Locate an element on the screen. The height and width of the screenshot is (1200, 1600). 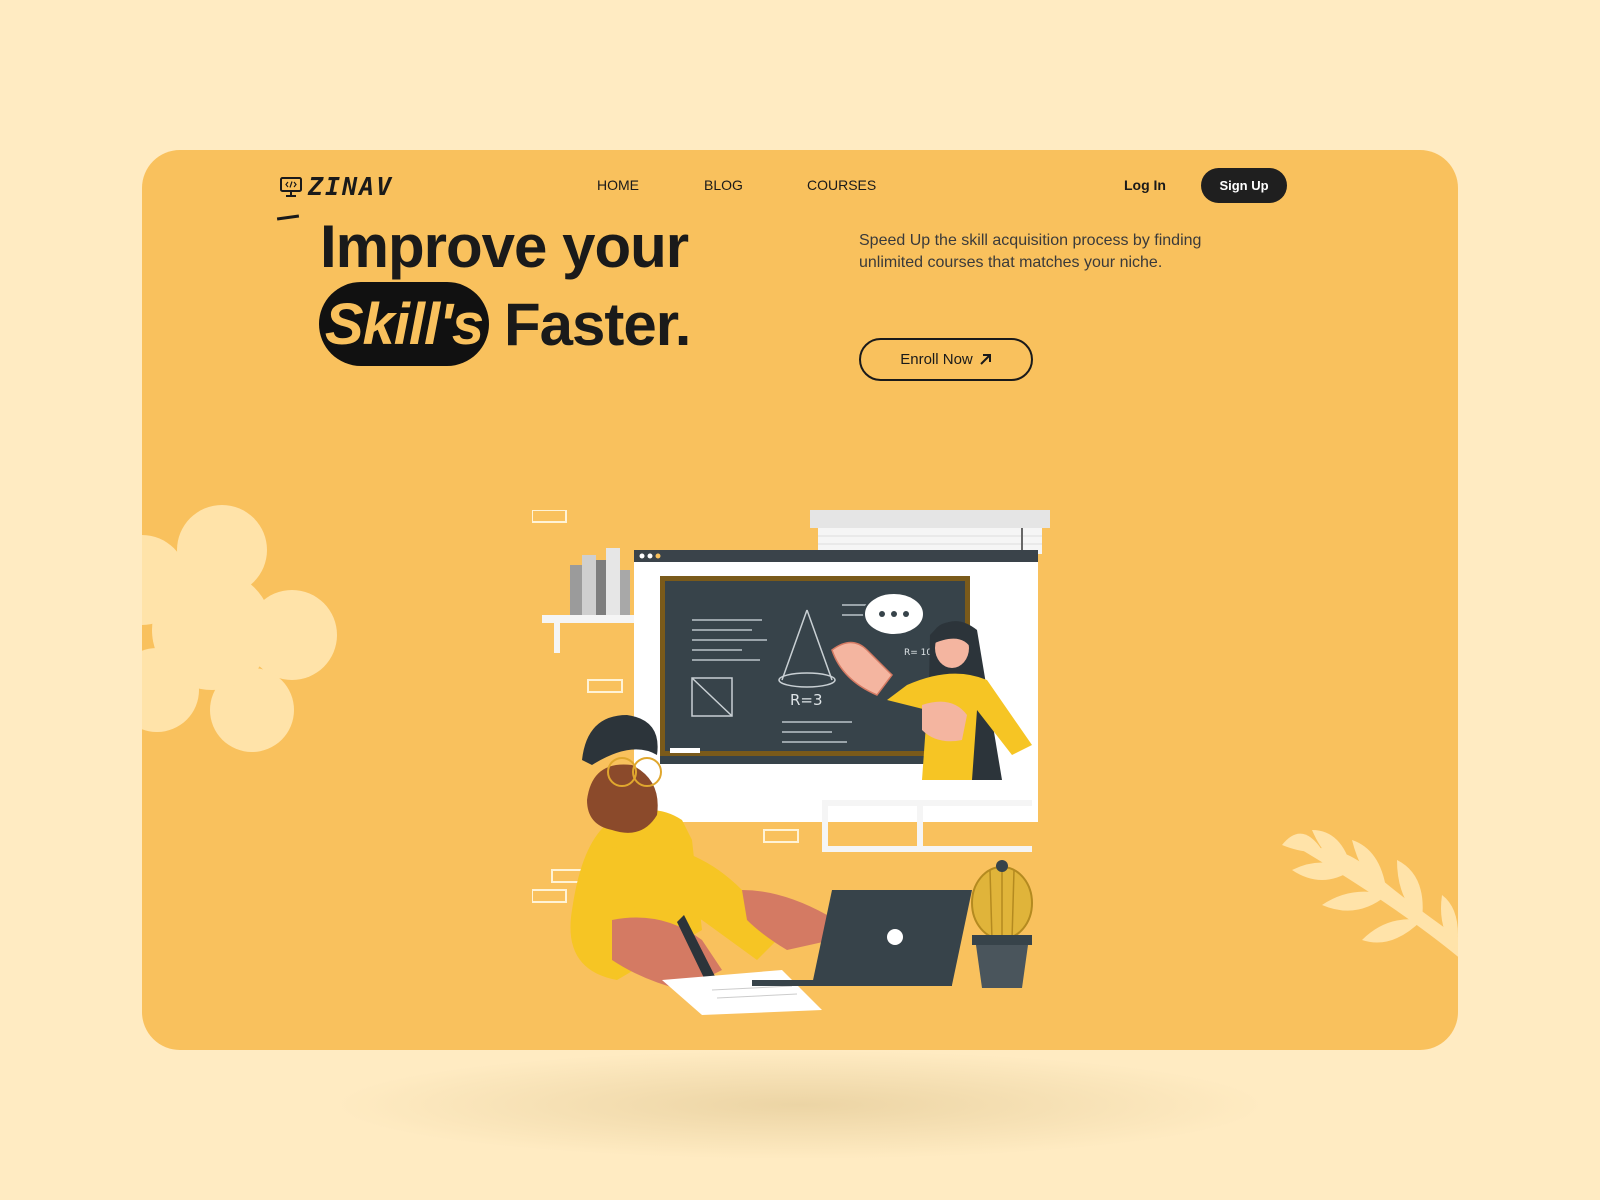
login-link: Log In is located at coordinates (1145, 185).